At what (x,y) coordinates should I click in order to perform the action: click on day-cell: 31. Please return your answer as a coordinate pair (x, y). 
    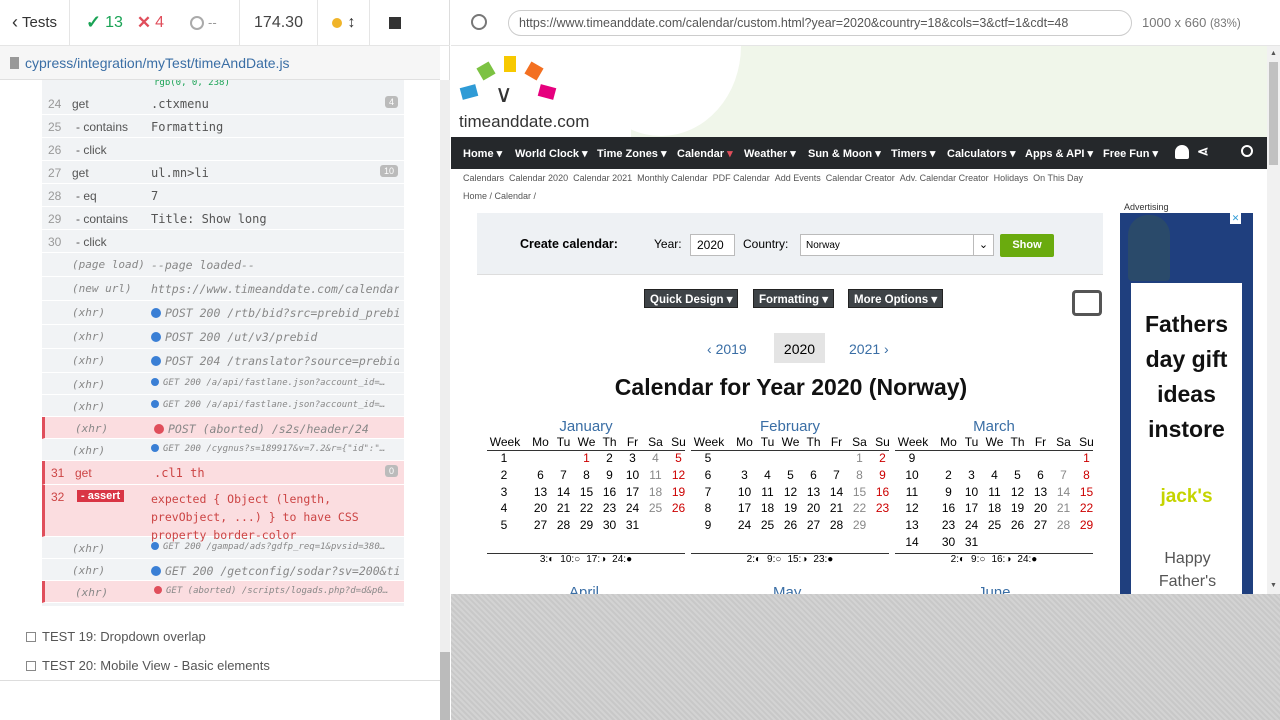
    Looking at the image, I should click on (971, 542).